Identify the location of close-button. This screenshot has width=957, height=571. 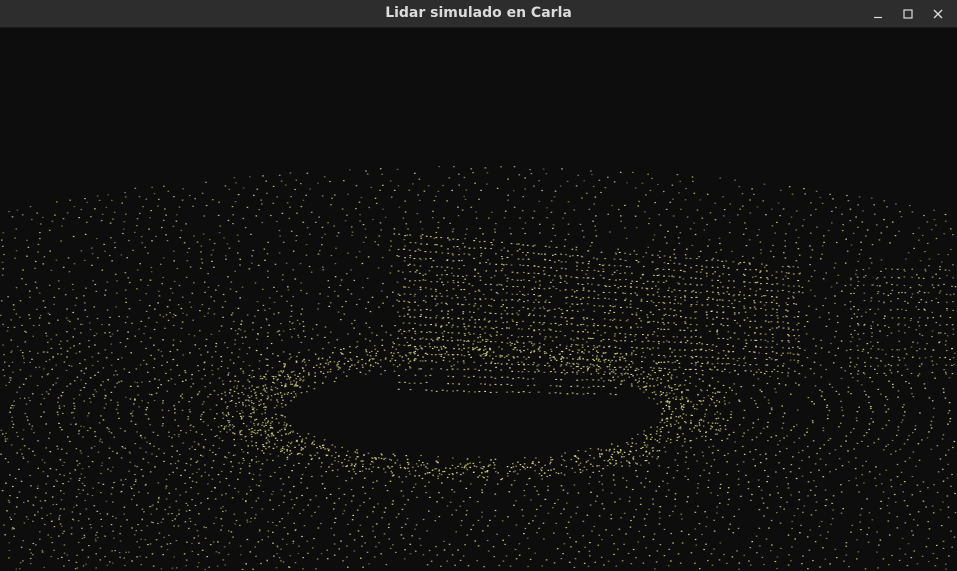
(938, 14).